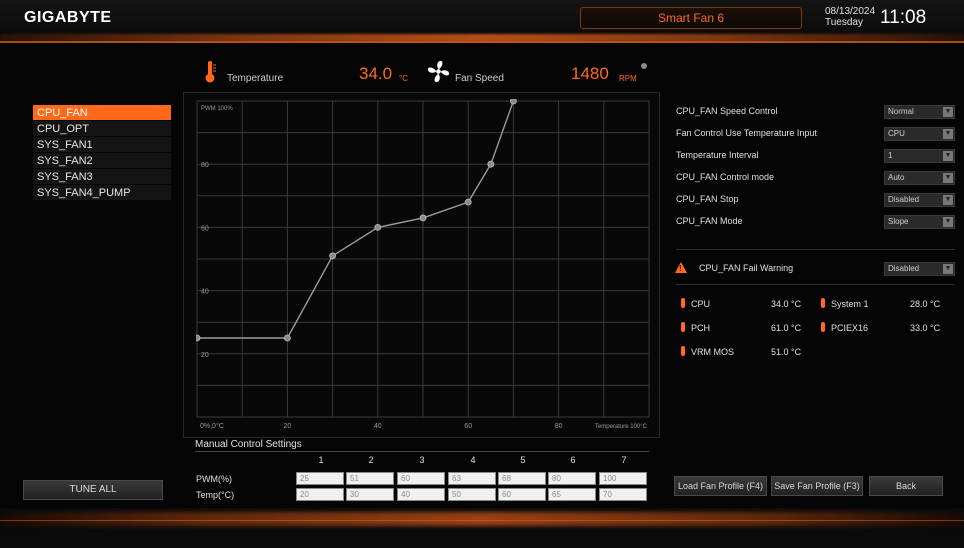 The width and height of the screenshot is (964, 548). Describe the element at coordinates (691, 18) in the screenshot. I see `mode-title: Smart Fan 6` at that location.